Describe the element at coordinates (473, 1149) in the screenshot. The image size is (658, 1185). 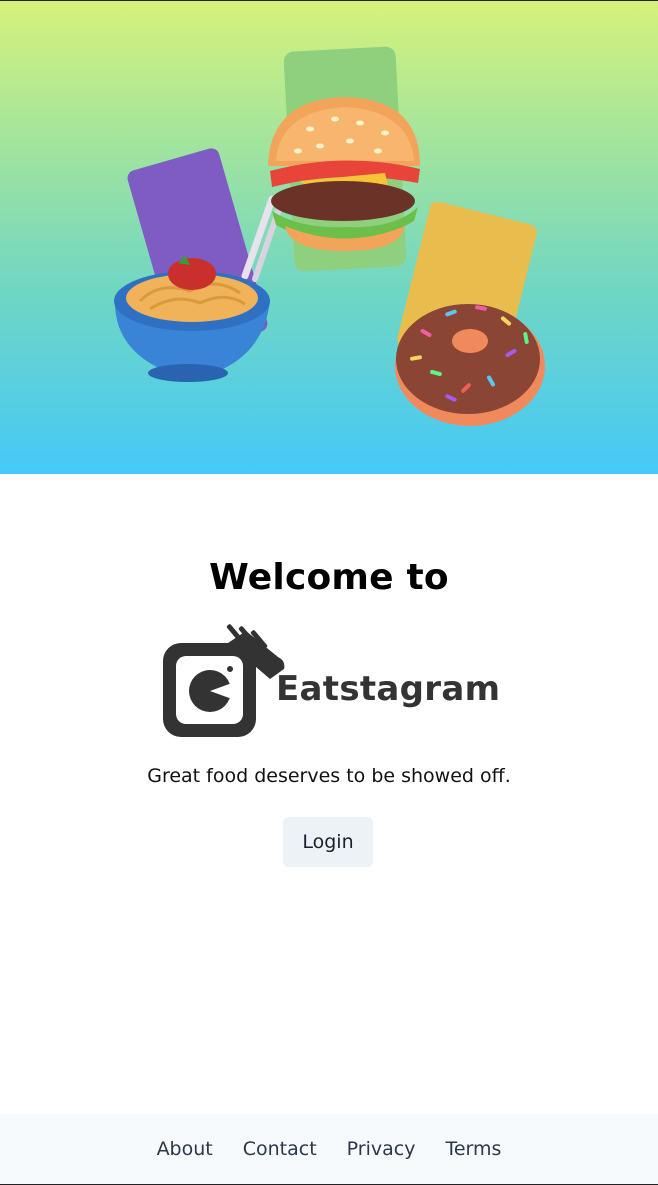
I see `footer-link-terms: Terms` at that location.